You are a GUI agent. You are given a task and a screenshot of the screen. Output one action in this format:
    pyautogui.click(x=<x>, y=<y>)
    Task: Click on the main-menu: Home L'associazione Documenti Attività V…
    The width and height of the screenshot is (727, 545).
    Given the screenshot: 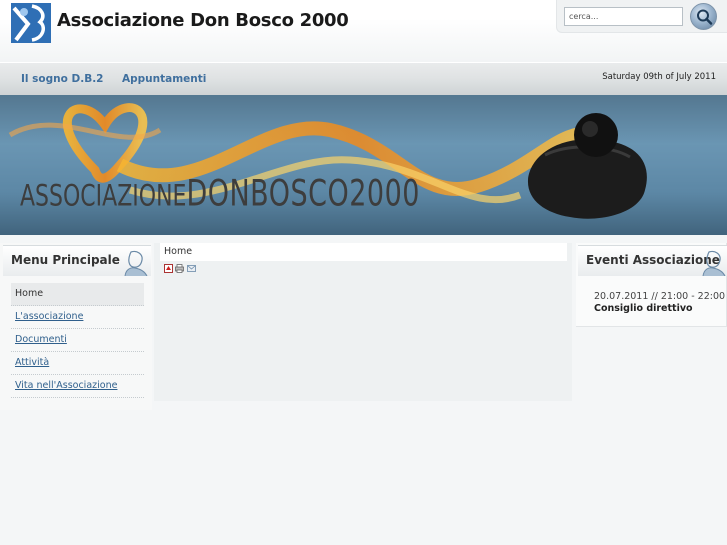 What is the action you would take?
    pyautogui.click(x=77, y=340)
    